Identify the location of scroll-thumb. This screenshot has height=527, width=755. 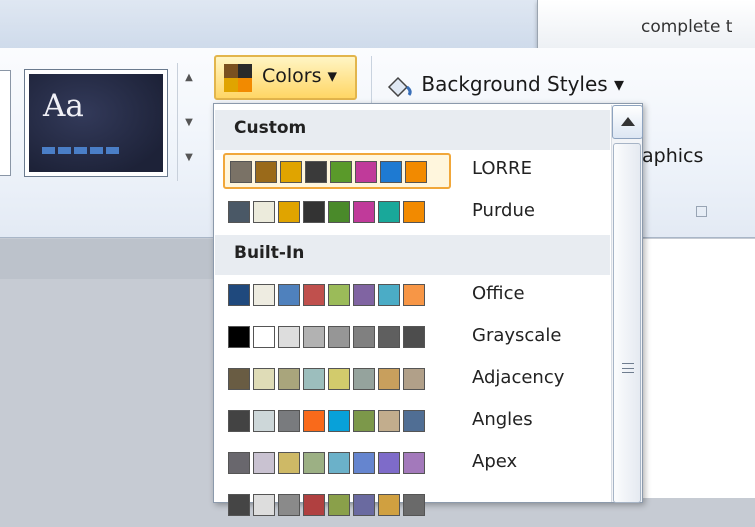
(627, 323).